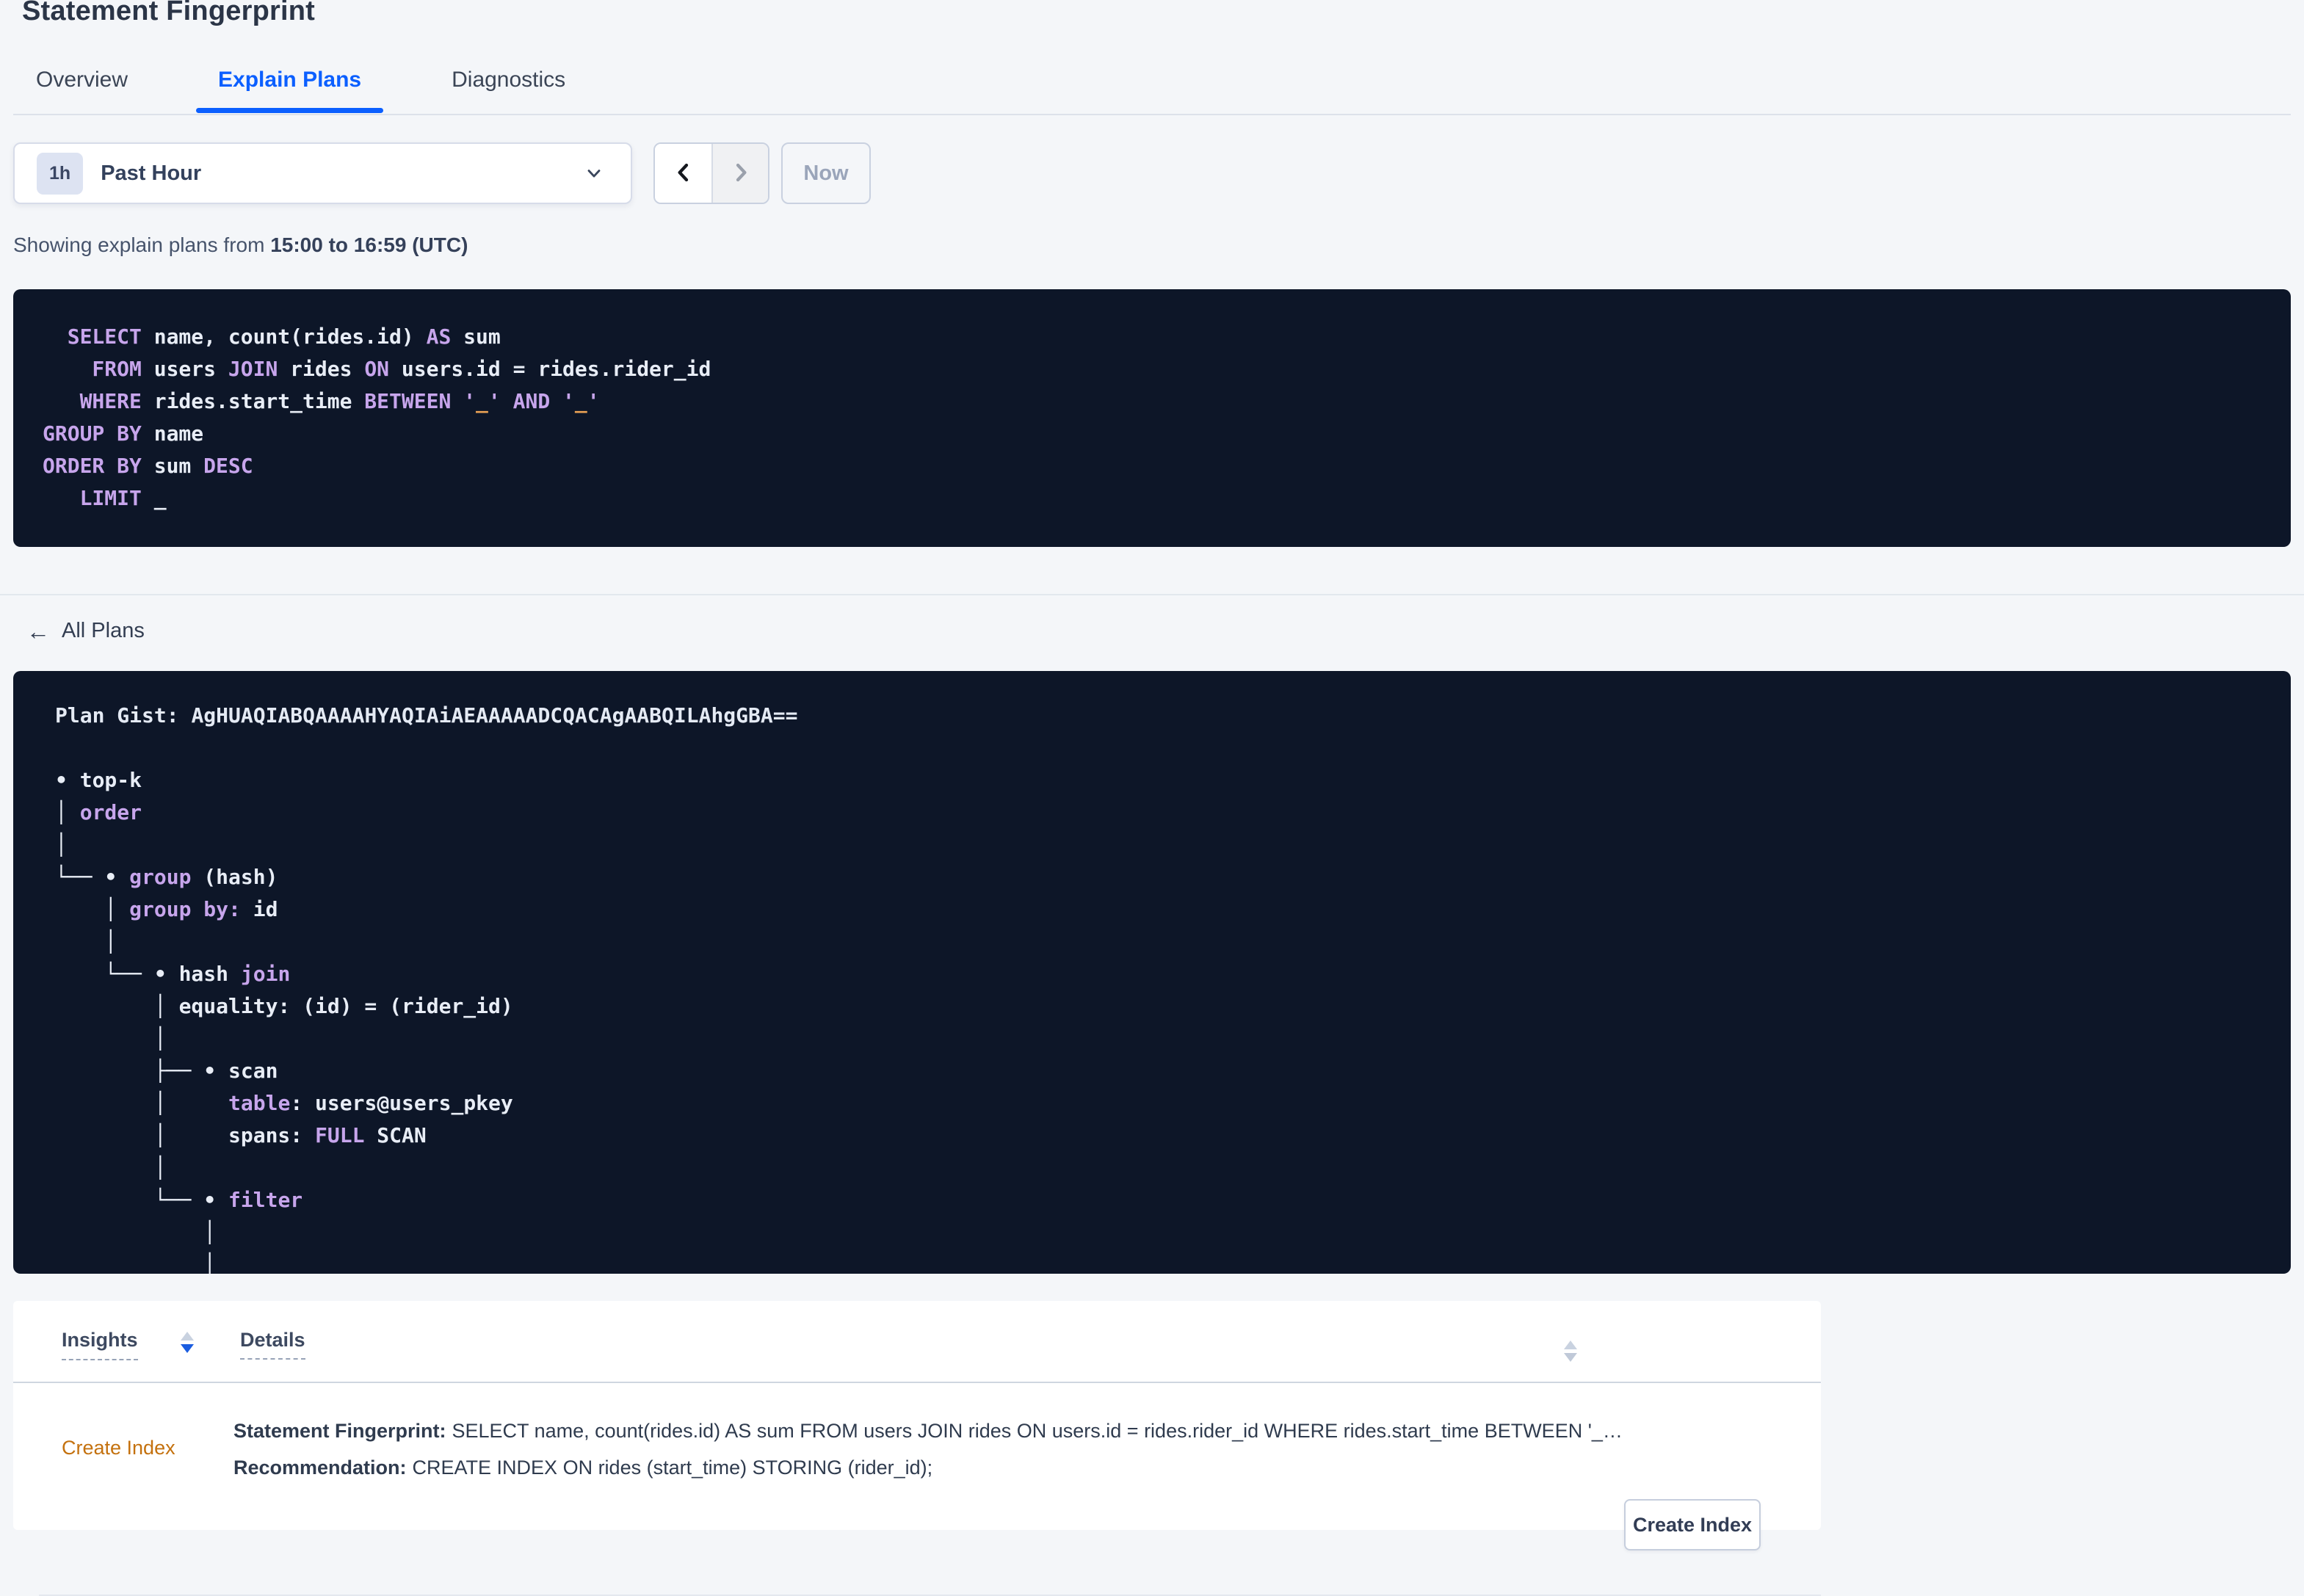 This screenshot has width=2304, height=1596. Describe the element at coordinates (1152, 114) in the screenshot. I see `tab-bar-divider` at that location.